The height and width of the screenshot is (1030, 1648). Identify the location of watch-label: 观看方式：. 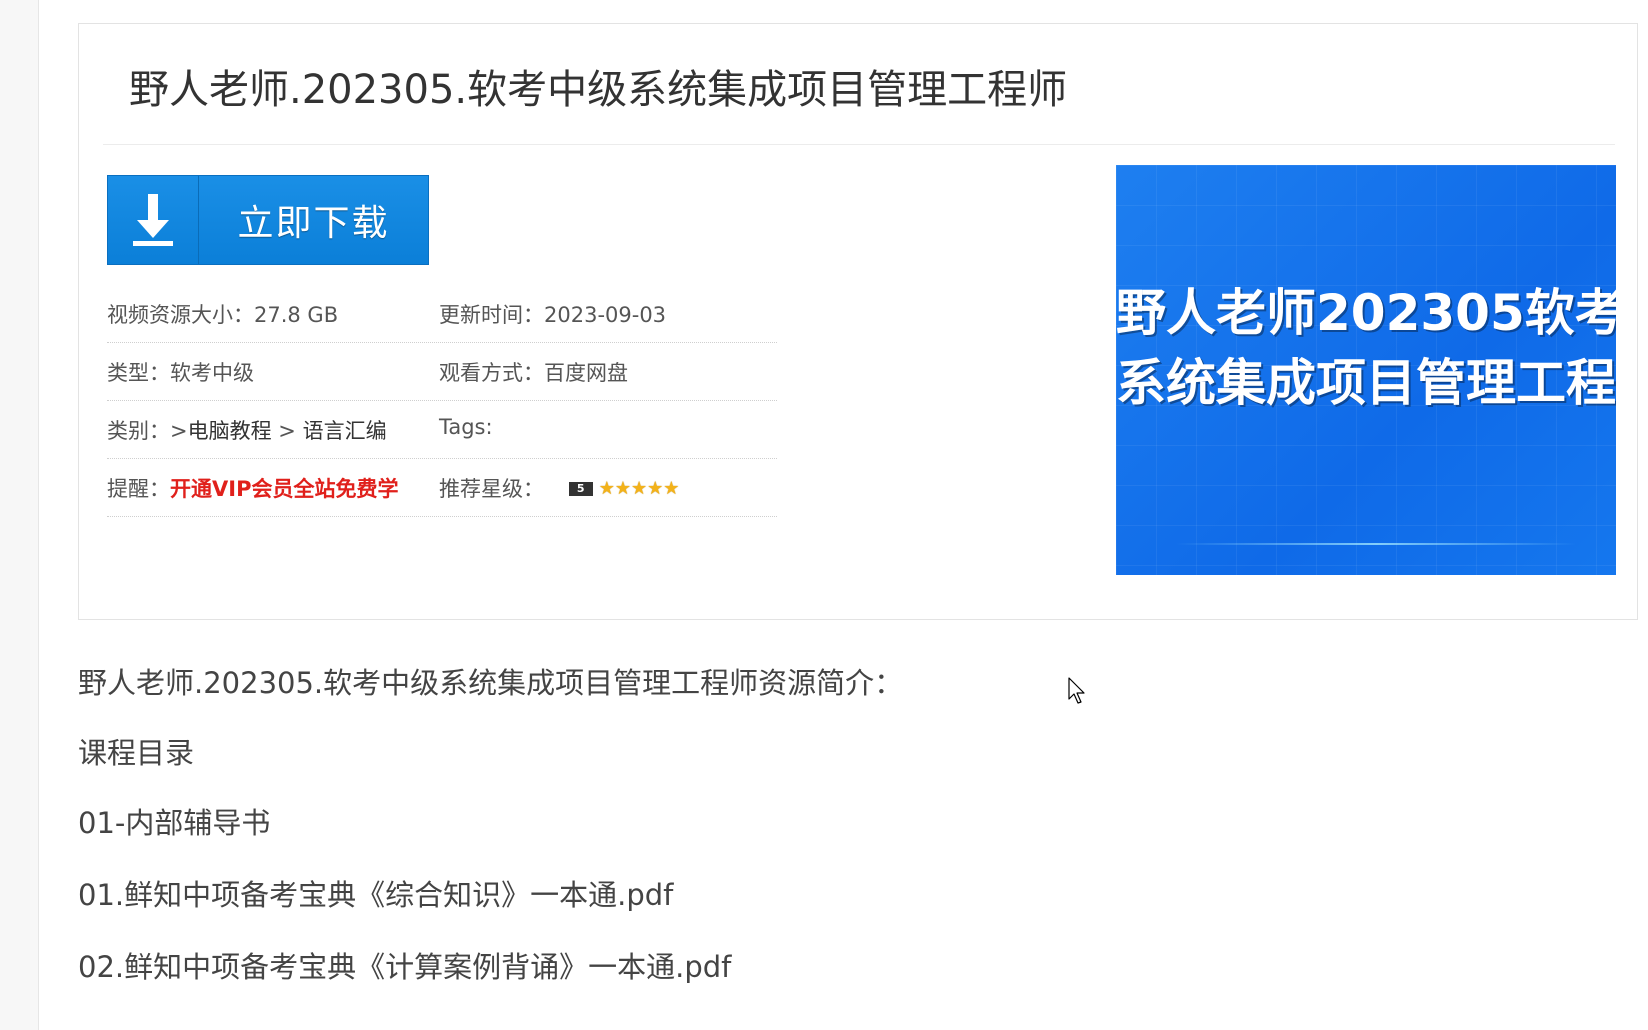
(491, 373).